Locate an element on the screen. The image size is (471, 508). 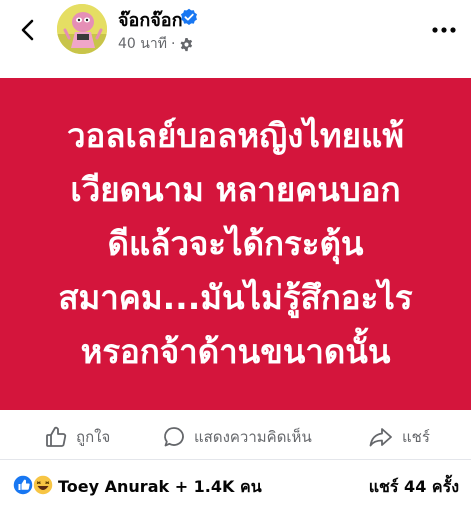
more-options-button is located at coordinates (444, 30).